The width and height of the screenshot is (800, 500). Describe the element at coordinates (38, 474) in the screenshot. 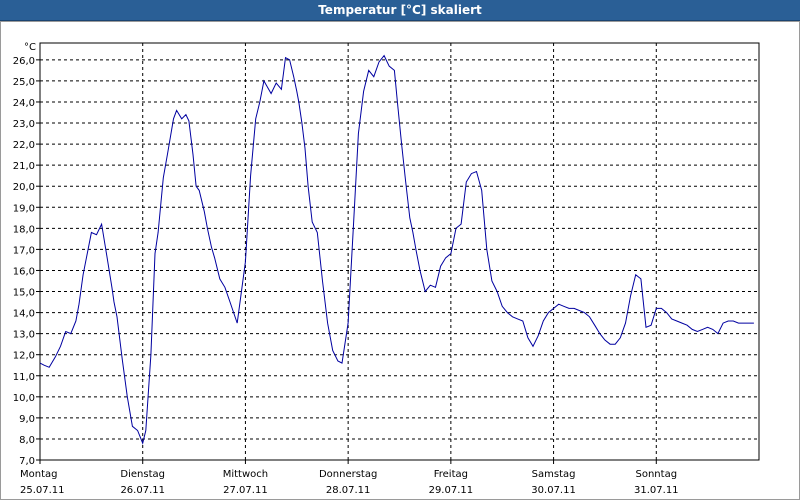

I see `x-tick-weekday-label: Montag` at that location.